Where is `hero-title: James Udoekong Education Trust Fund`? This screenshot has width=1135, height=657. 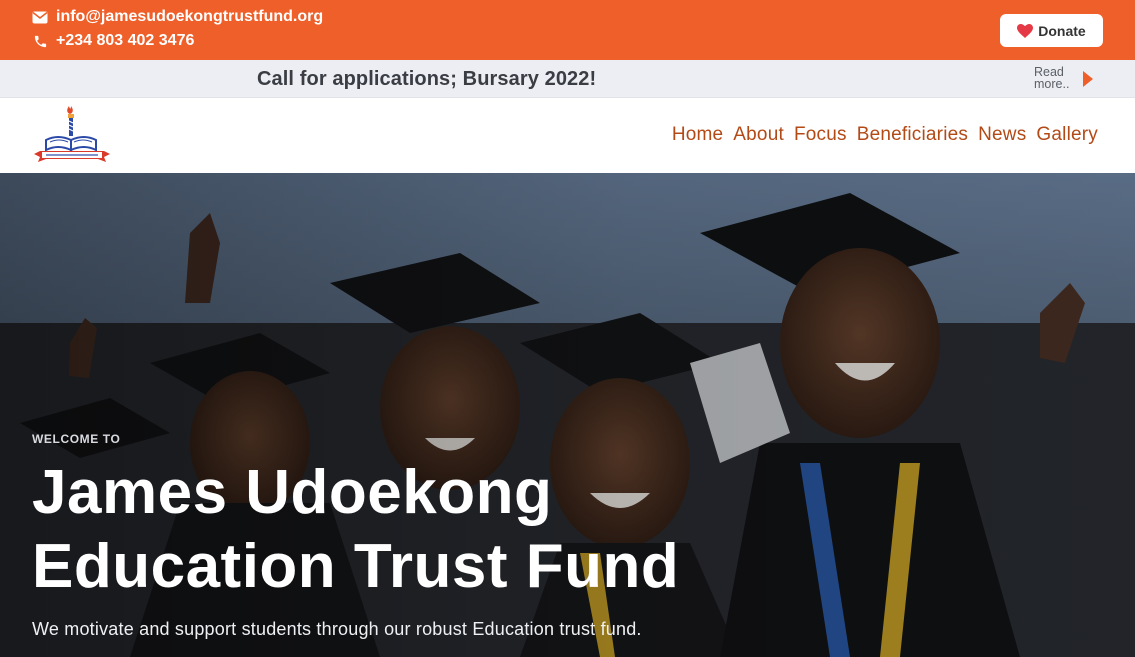
hero-title: James Udoekong Education Trust Fund is located at coordinates (382, 530).